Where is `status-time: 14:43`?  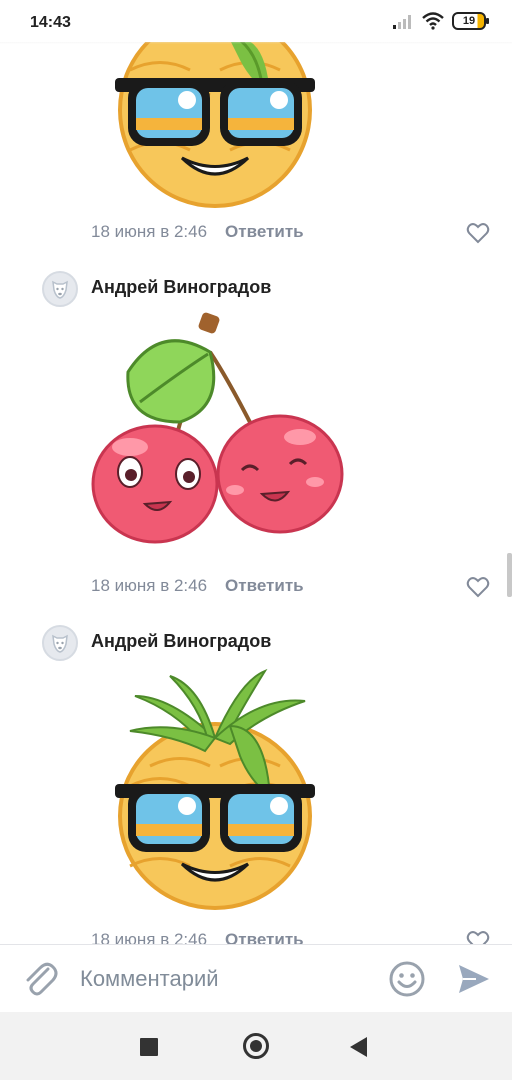
status-time: 14:43 is located at coordinates (50, 22).